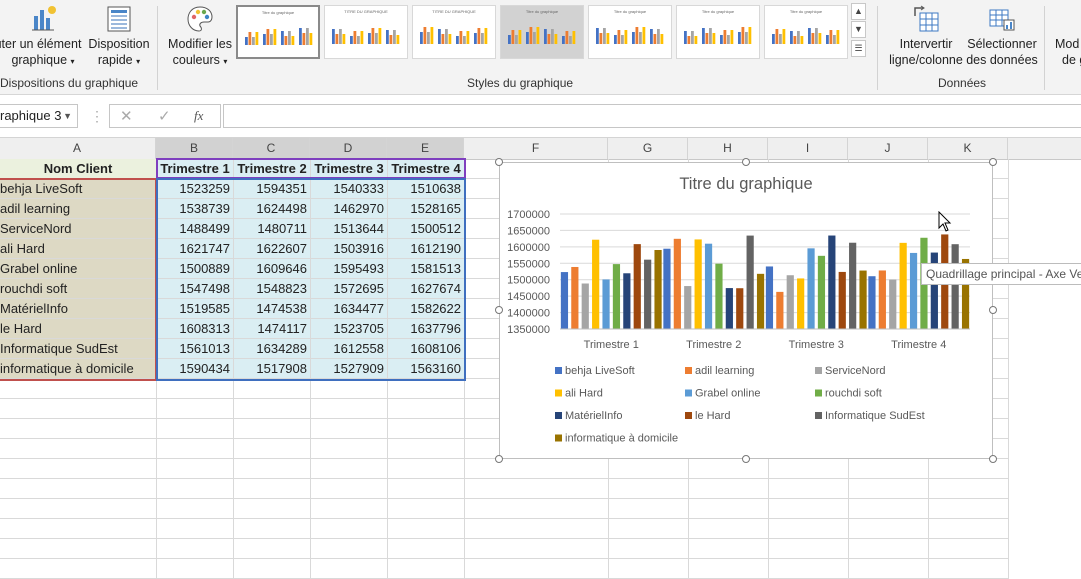 This screenshot has height=579, width=1081. I want to click on value-cell: 1480711, so click(272, 229).